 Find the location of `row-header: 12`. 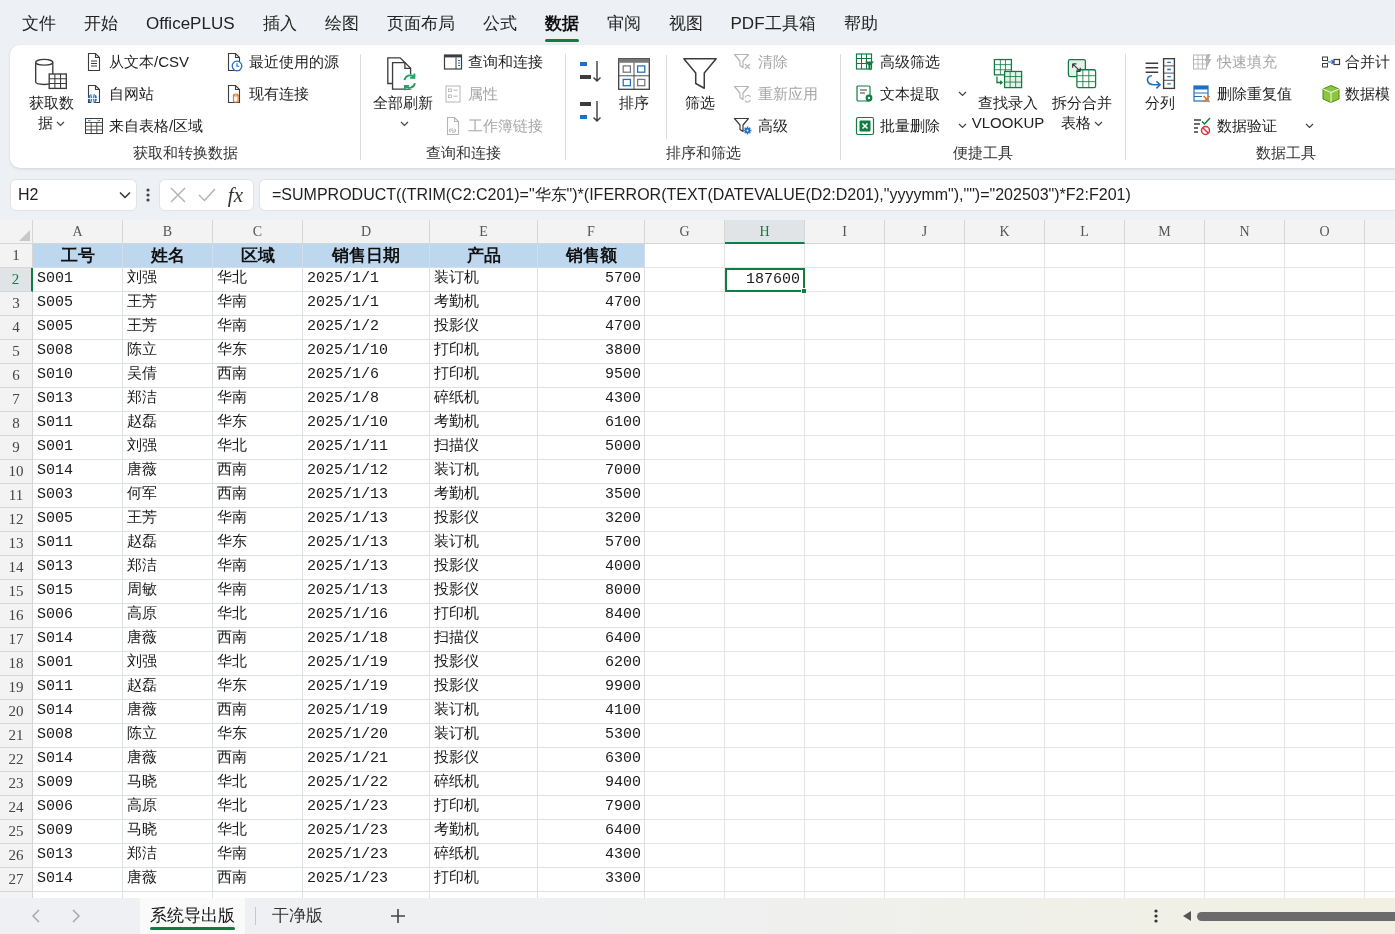

row-header: 12 is located at coordinates (16, 520).